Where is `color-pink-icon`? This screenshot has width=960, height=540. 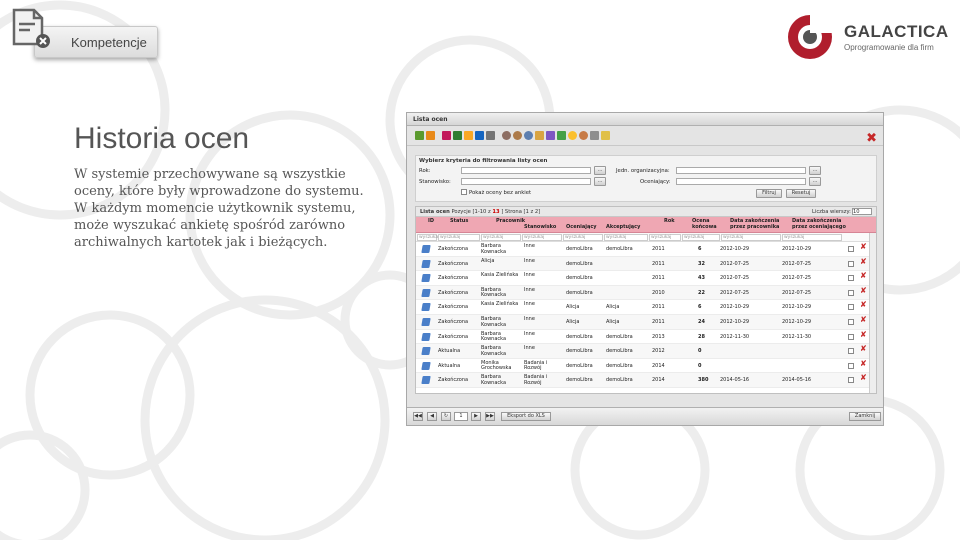 color-pink-icon is located at coordinates (446, 135).